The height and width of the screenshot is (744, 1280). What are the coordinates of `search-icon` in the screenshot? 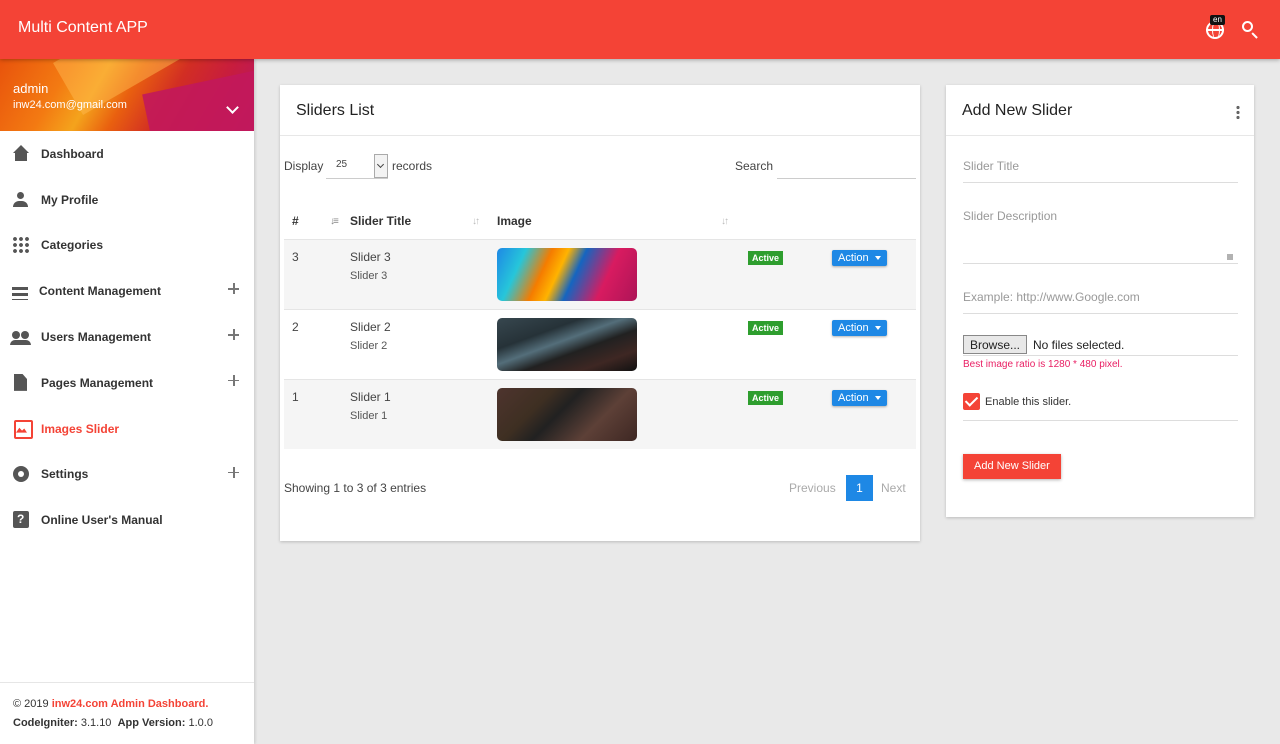 It's located at (1251, 30).